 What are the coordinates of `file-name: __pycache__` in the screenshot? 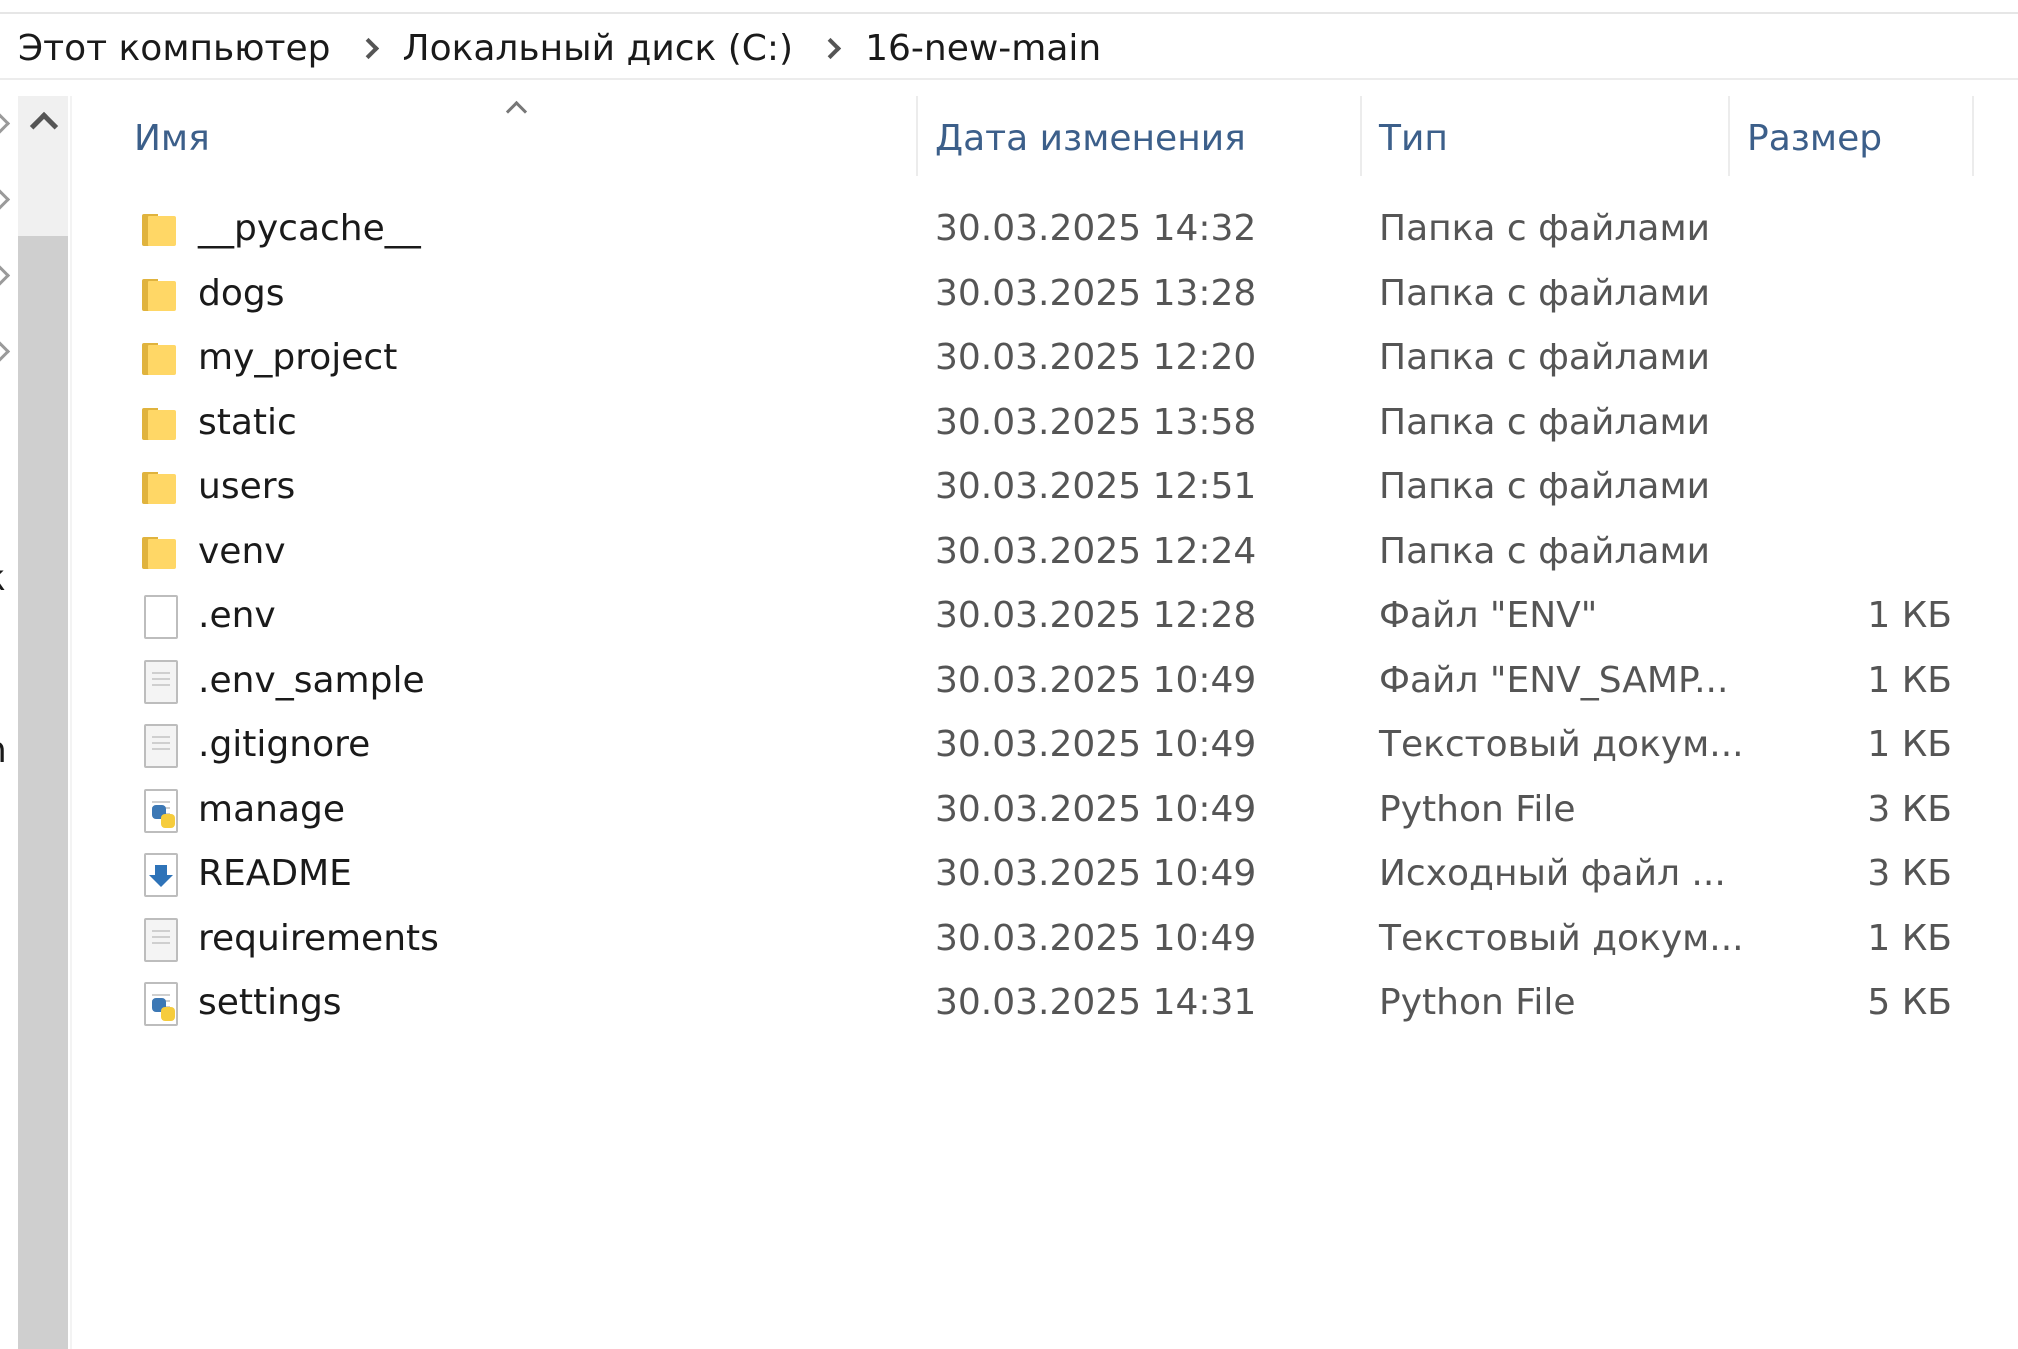 It's located at (309, 228).